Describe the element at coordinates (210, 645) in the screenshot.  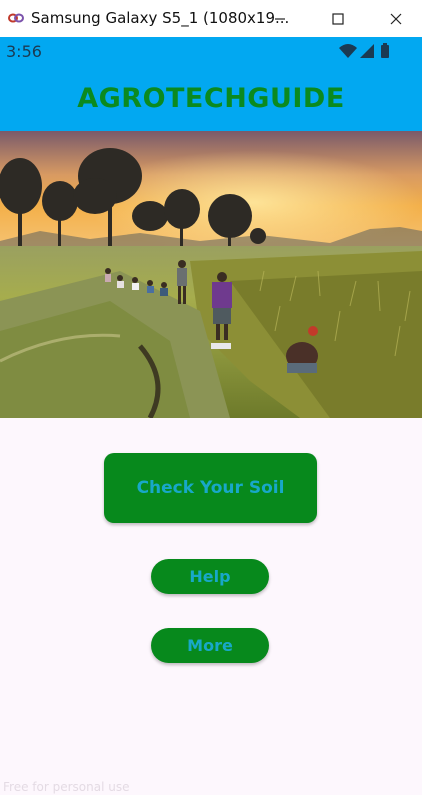
I see `more-button: More` at that location.